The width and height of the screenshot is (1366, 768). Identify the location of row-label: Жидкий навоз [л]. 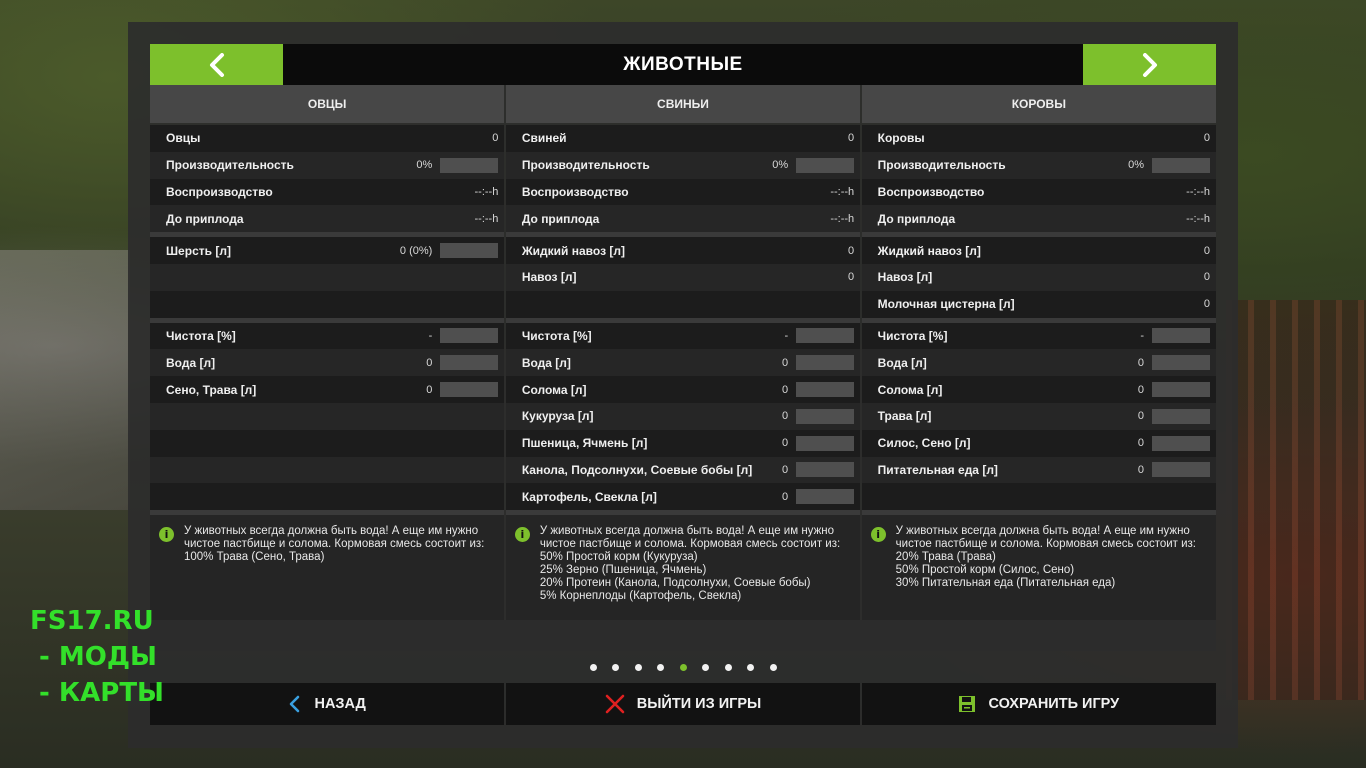
(929, 250).